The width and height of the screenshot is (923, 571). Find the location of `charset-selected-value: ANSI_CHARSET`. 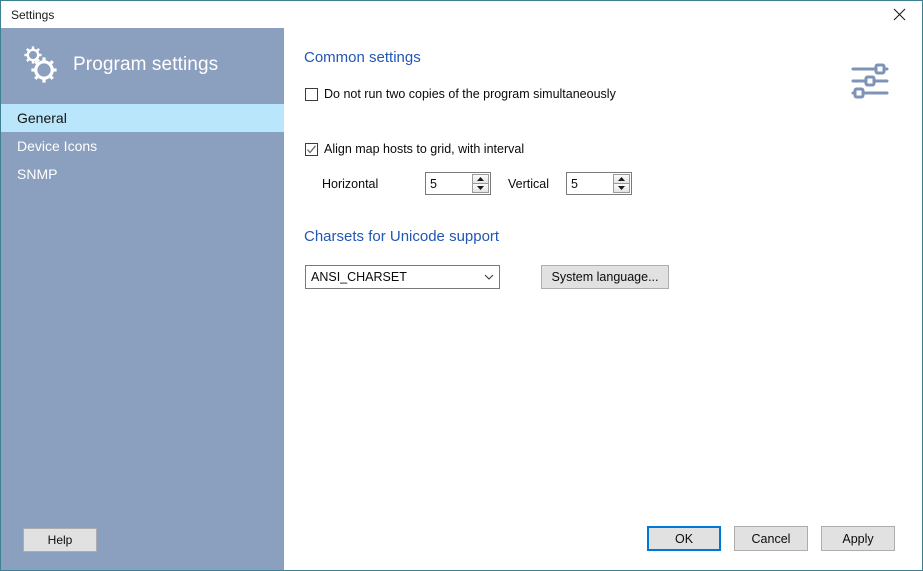

charset-selected-value: ANSI_CHARSET is located at coordinates (359, 277).